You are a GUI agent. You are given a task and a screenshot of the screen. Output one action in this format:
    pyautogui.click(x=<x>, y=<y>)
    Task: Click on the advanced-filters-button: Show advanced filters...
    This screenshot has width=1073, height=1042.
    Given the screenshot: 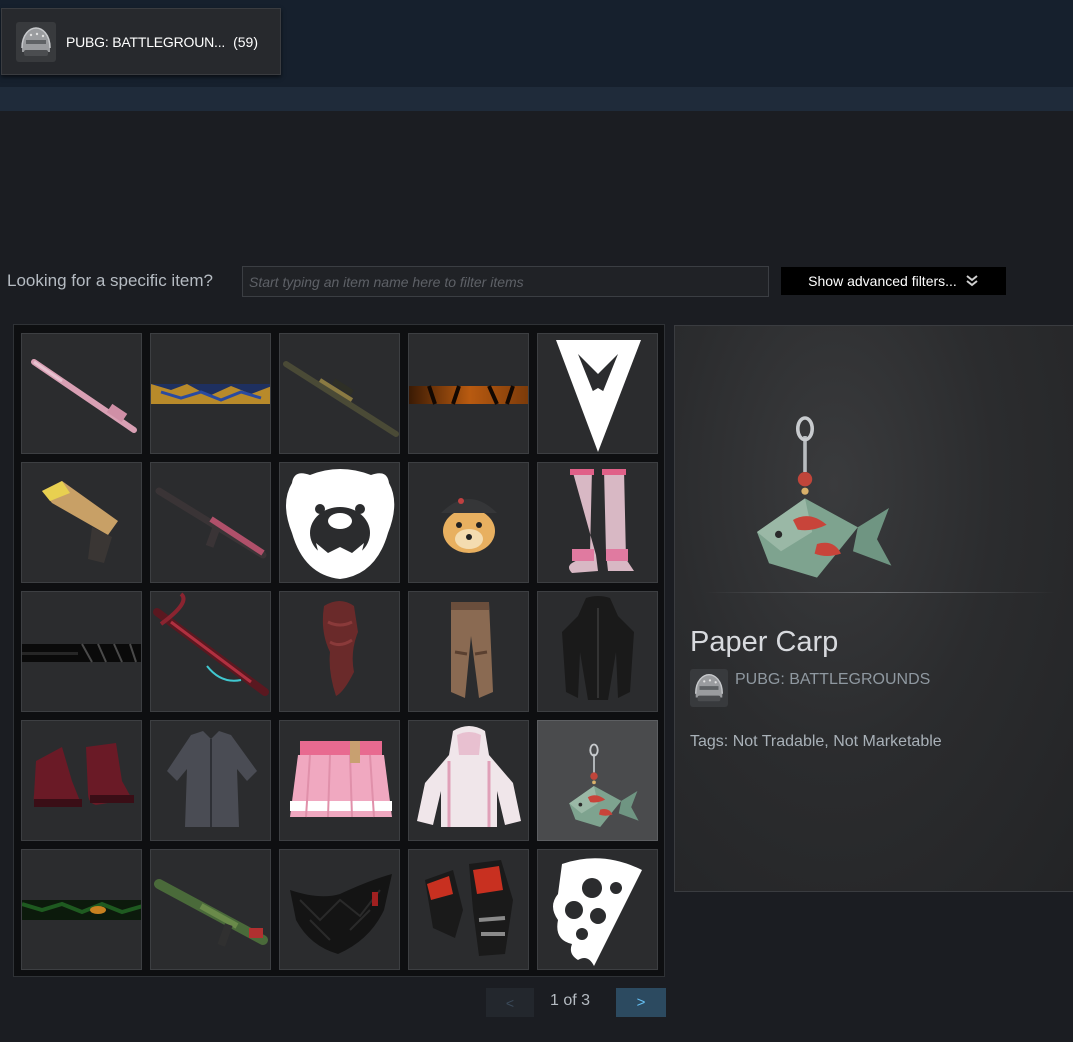 What is the action you would take?
    pyautogui.click(x=893, y=281)
    